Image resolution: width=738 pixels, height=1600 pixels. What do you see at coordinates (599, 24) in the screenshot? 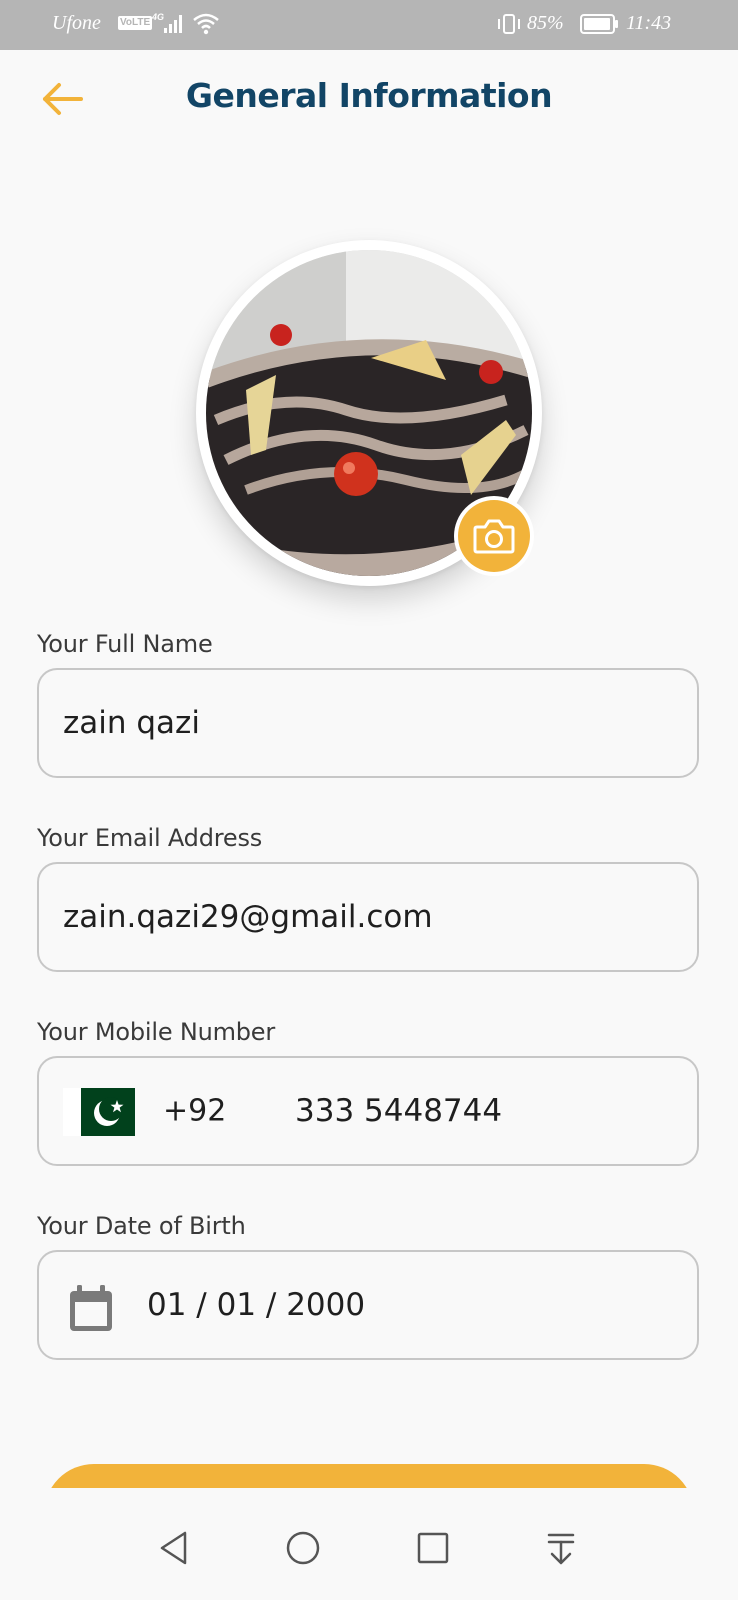
I see `battery-icon` at bounding box center [599, 24].